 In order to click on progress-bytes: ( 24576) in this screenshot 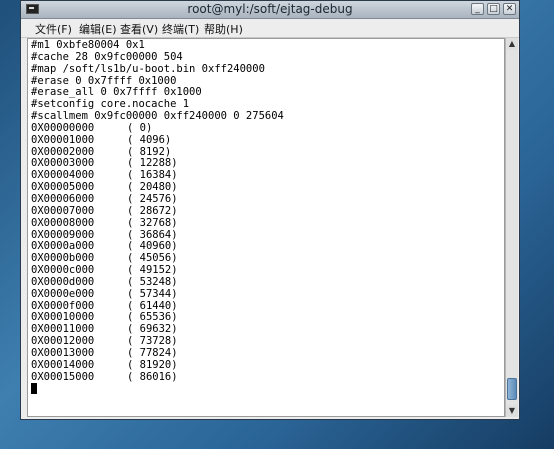, I will do `click(152, 198)`.